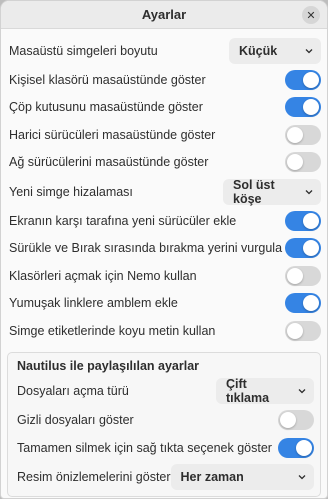 The height and width of the screenshot is (499, 328). Describe the element at coordinates (165, 50) in the screenshot. I see `desktop-icon-size-row: Masaüstü simgeleri boyutu Küçük` at that location.